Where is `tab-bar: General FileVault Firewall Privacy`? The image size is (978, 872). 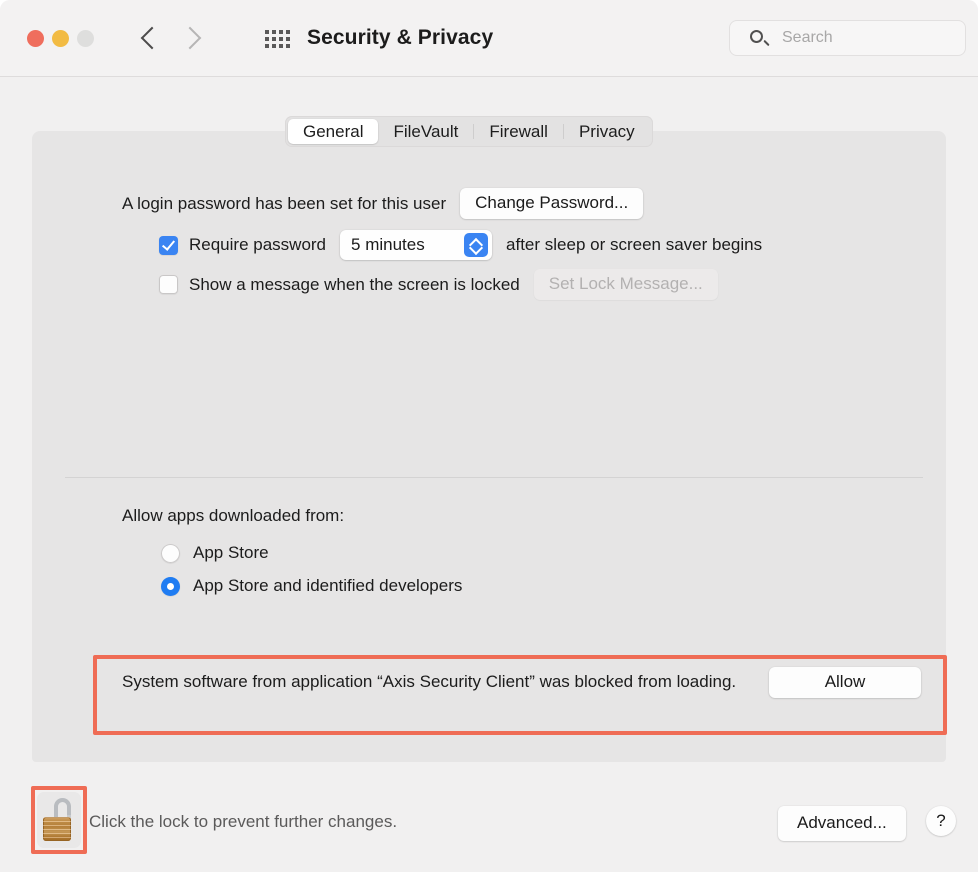 tab-bar: General FileVault Firewall Privacy is located at coordinates (469, 131).